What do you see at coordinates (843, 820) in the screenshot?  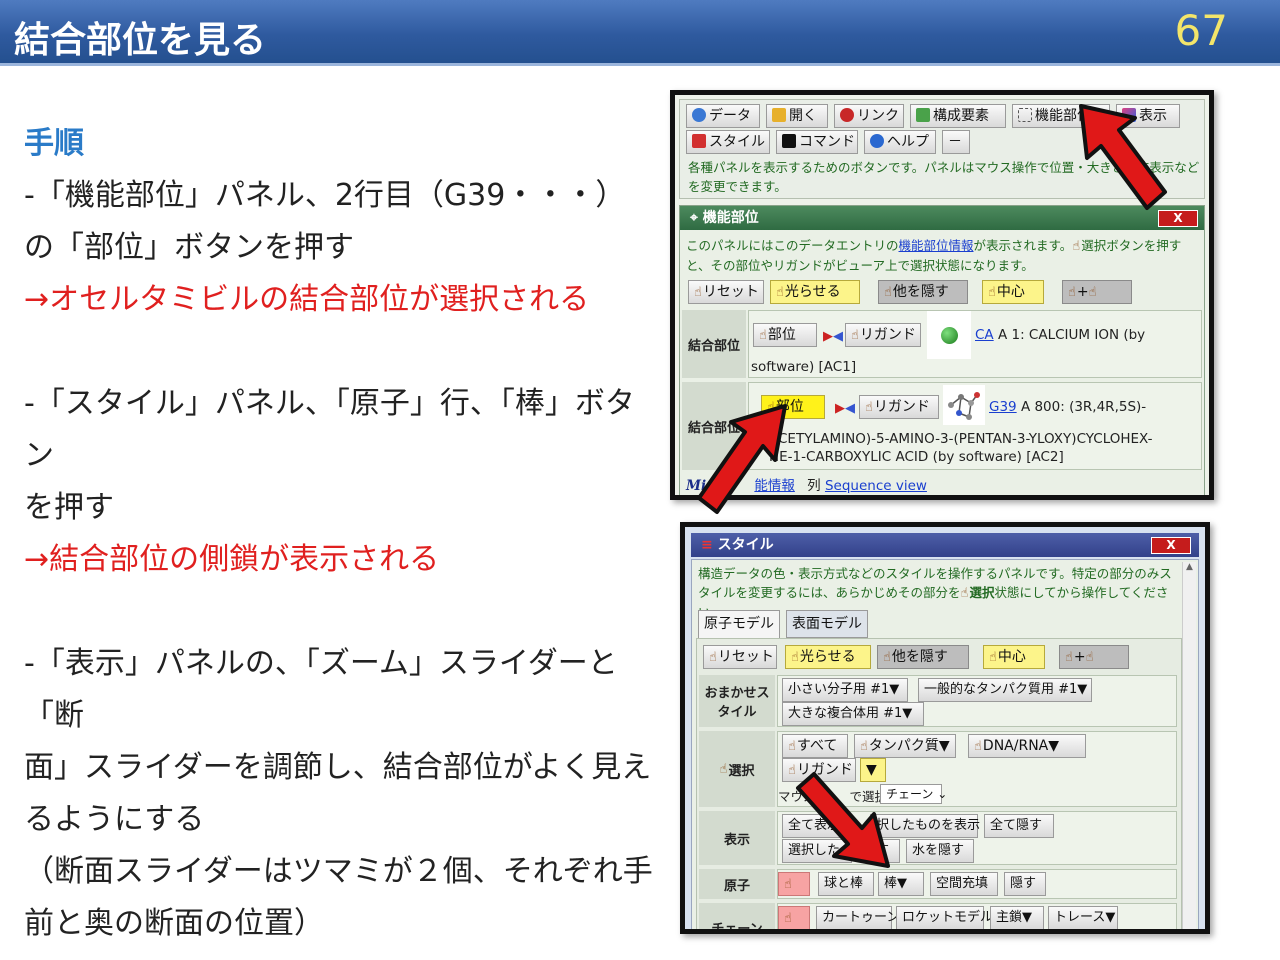 I see `arrow-to-stick-button` at bounding box center [843, 820].